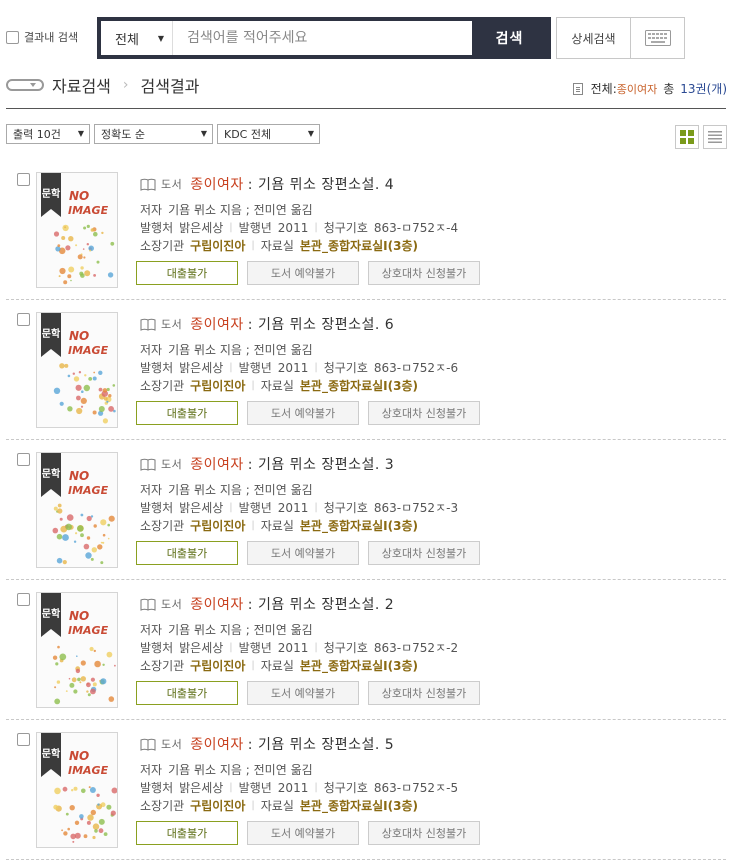 The height and width of the screenshot is (860, 744). What do you see at coordinates (151, 630) in the screenshot?
I see `author-label: 저자` at bounding box center [151, 630].